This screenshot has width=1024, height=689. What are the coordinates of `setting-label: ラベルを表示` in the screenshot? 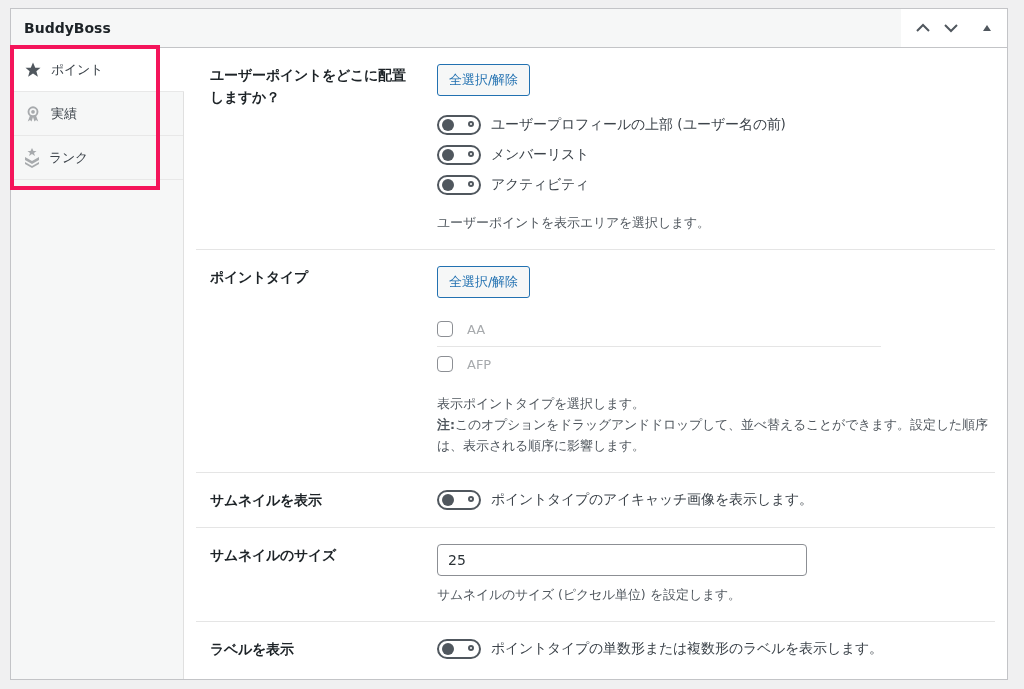 It's located at (252, 649).